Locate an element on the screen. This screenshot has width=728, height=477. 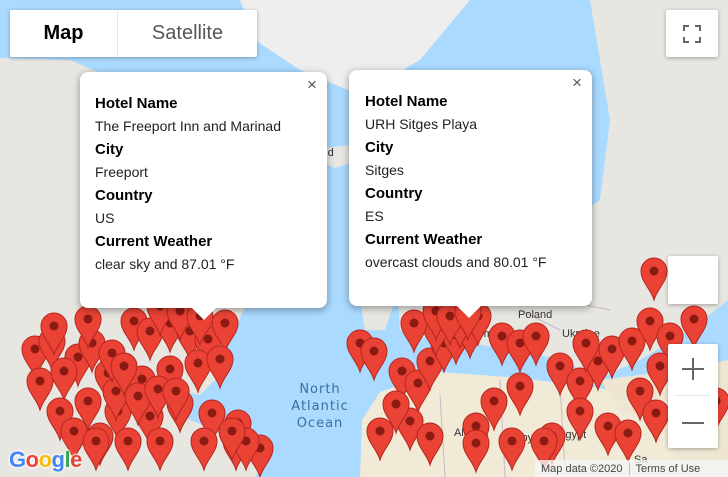
map-data-text: Map data ©2020 is located at coordinates (582, 468).